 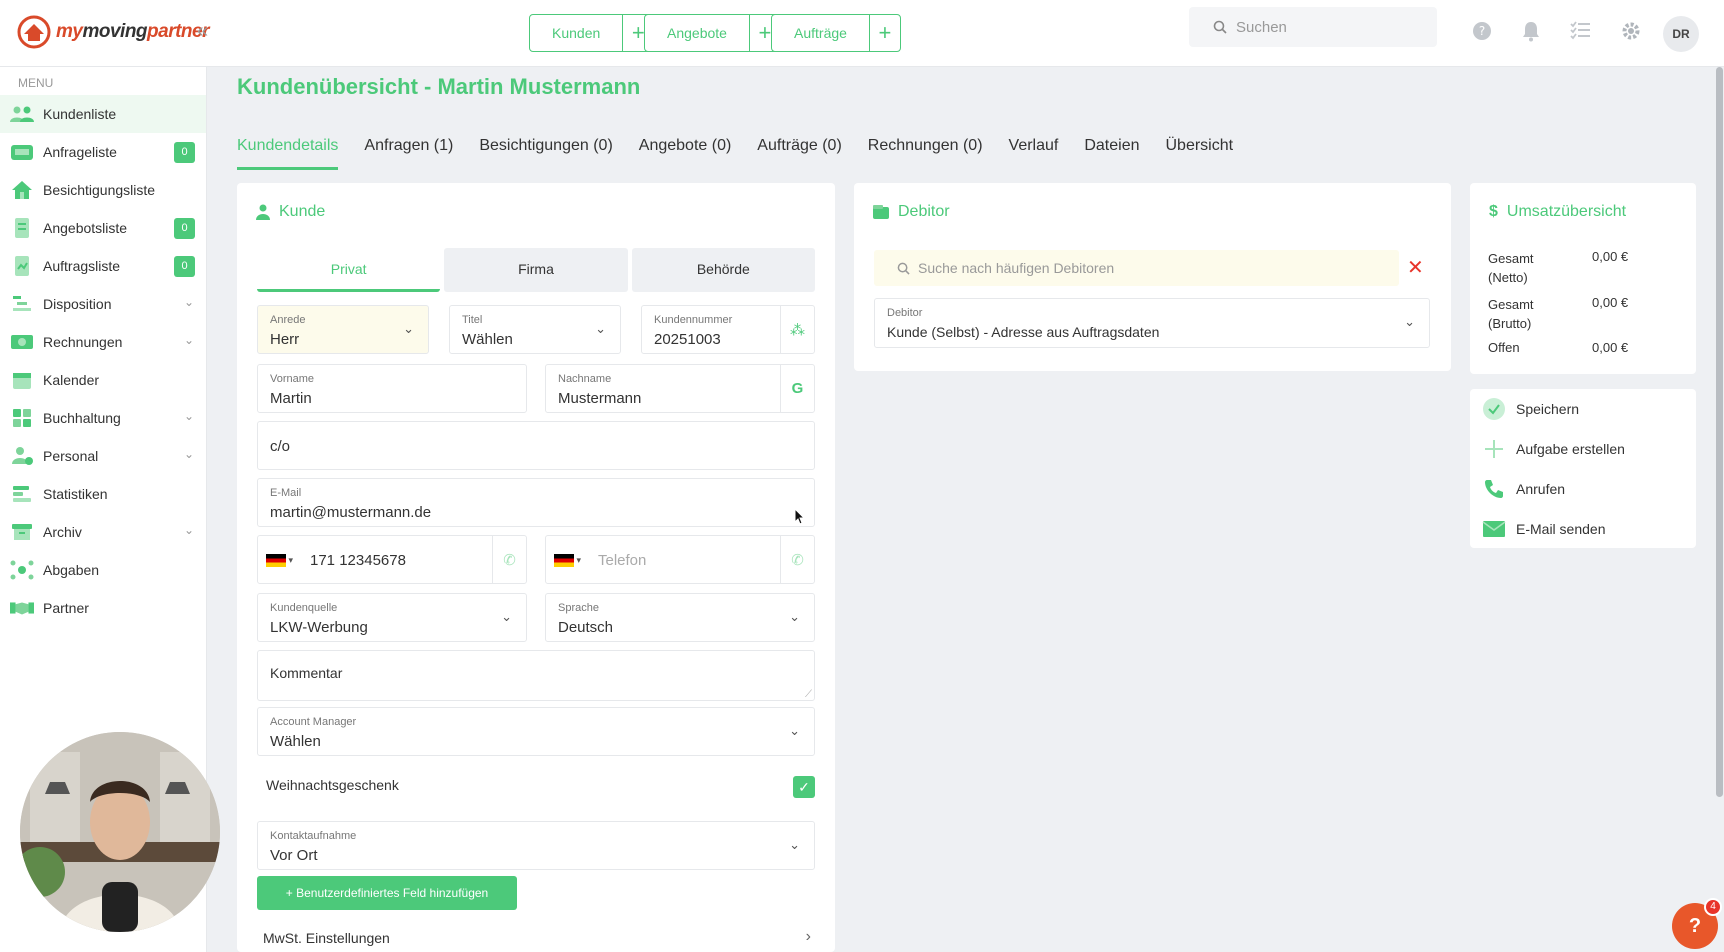 What do you see at coordinates (578, 608) in the screenshot?
I see `sprache-label: Sprache` at bounding box center [578, 608].